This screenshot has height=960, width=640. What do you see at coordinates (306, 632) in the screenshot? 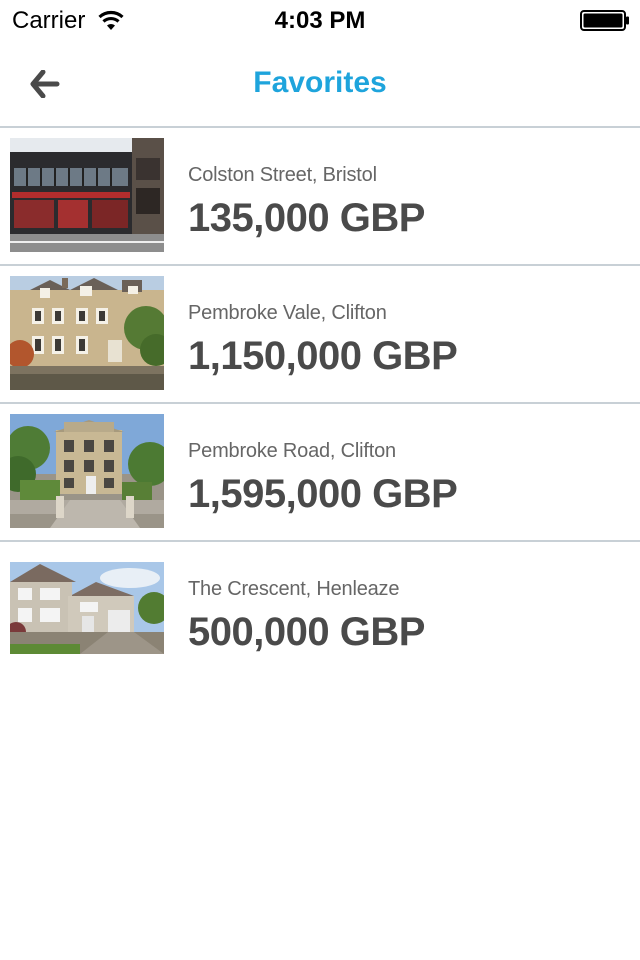
I see `property-price: 500,000 GBP` at bounding box center [306, 632].